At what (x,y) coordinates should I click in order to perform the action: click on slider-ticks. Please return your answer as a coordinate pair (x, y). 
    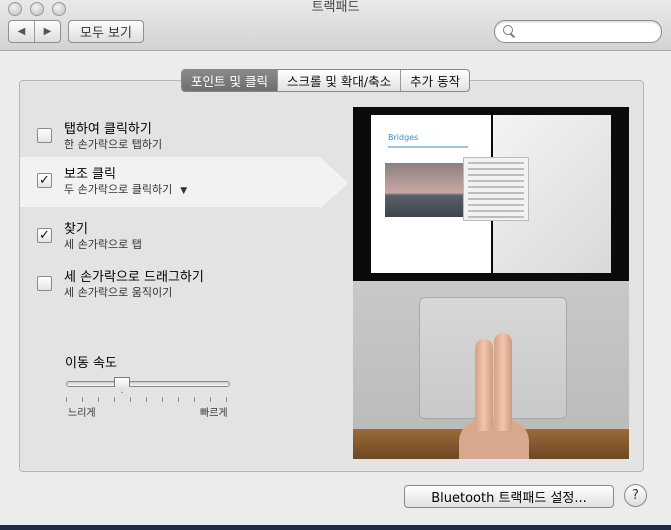
    Looking at the image, I should click on (147, 400).